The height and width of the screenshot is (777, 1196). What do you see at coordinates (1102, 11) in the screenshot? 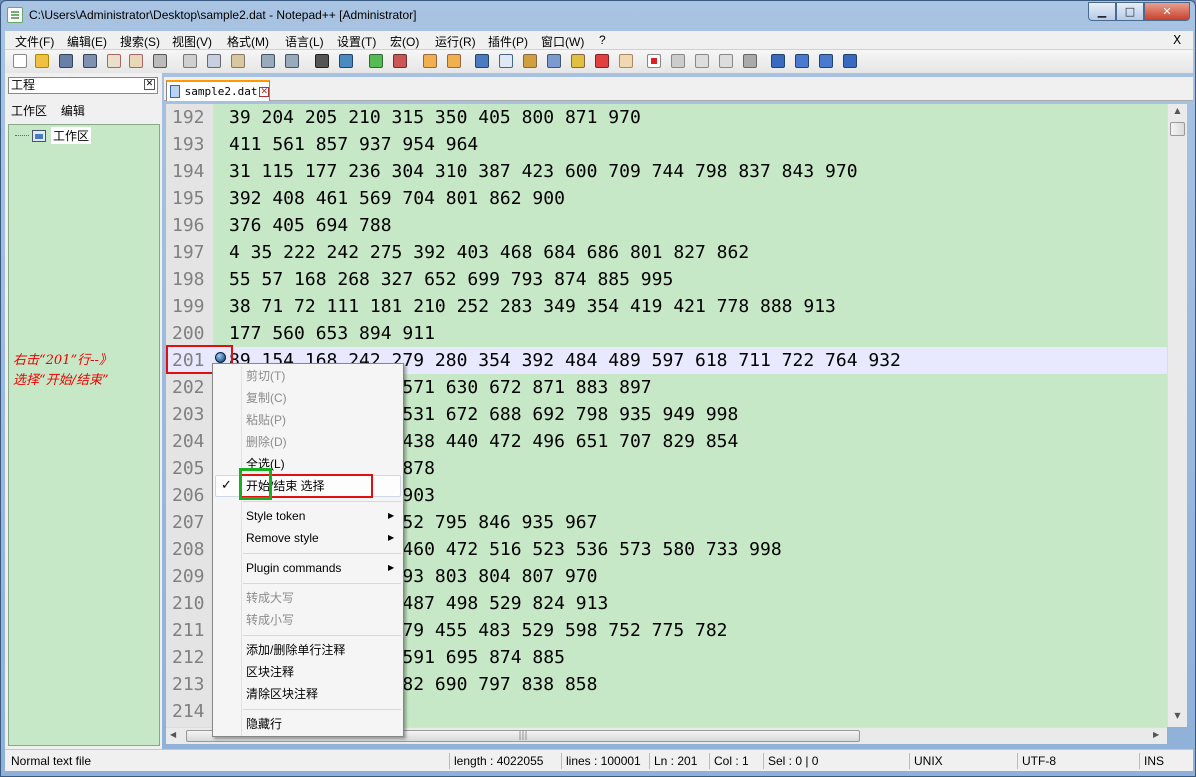
I see `minimize-button: ▁` at bounding box center [1102, 11].